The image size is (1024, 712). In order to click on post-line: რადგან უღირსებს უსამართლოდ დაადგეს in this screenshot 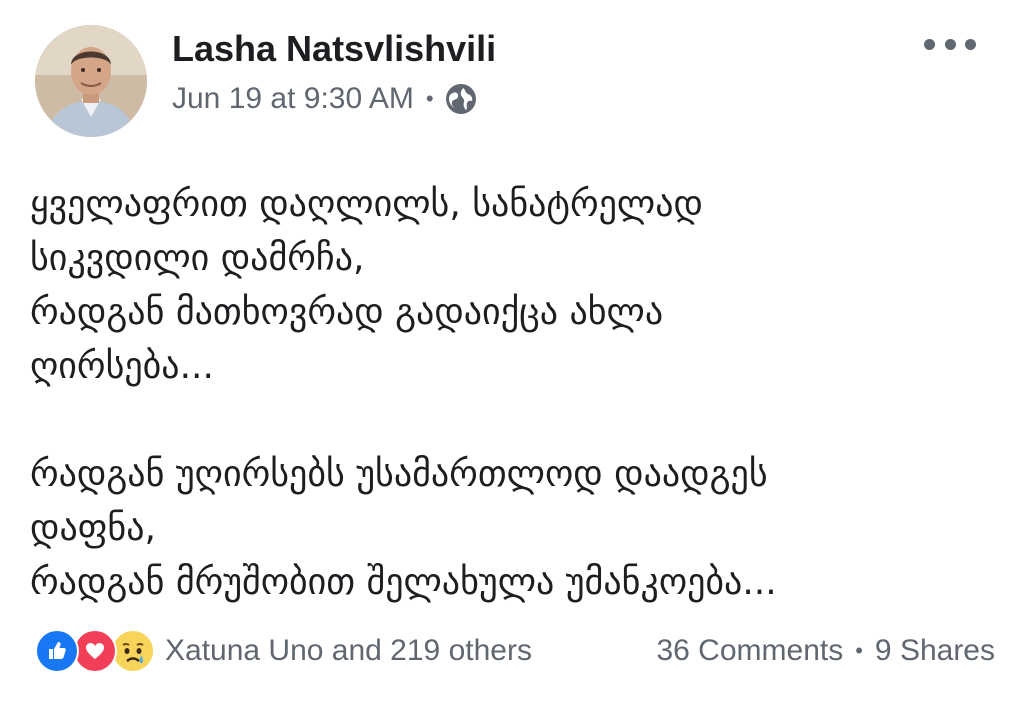, I will do `click(399, 474)`.